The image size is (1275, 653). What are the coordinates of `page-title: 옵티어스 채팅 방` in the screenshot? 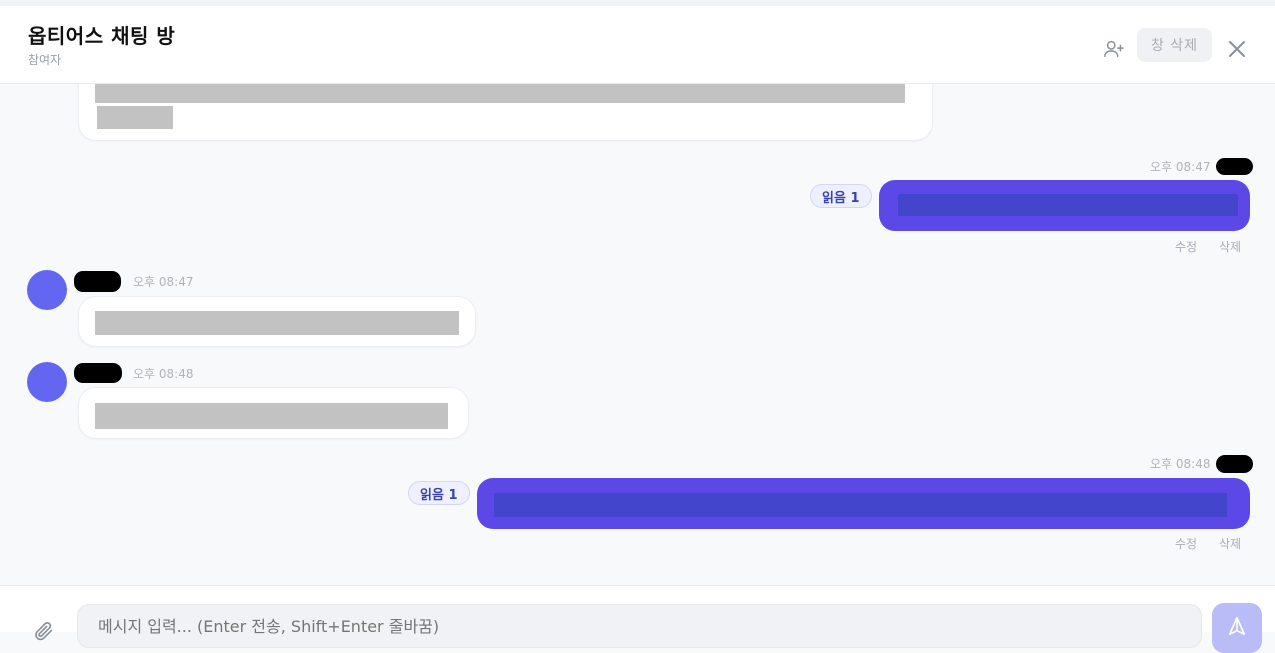 It's located at (102, 36).